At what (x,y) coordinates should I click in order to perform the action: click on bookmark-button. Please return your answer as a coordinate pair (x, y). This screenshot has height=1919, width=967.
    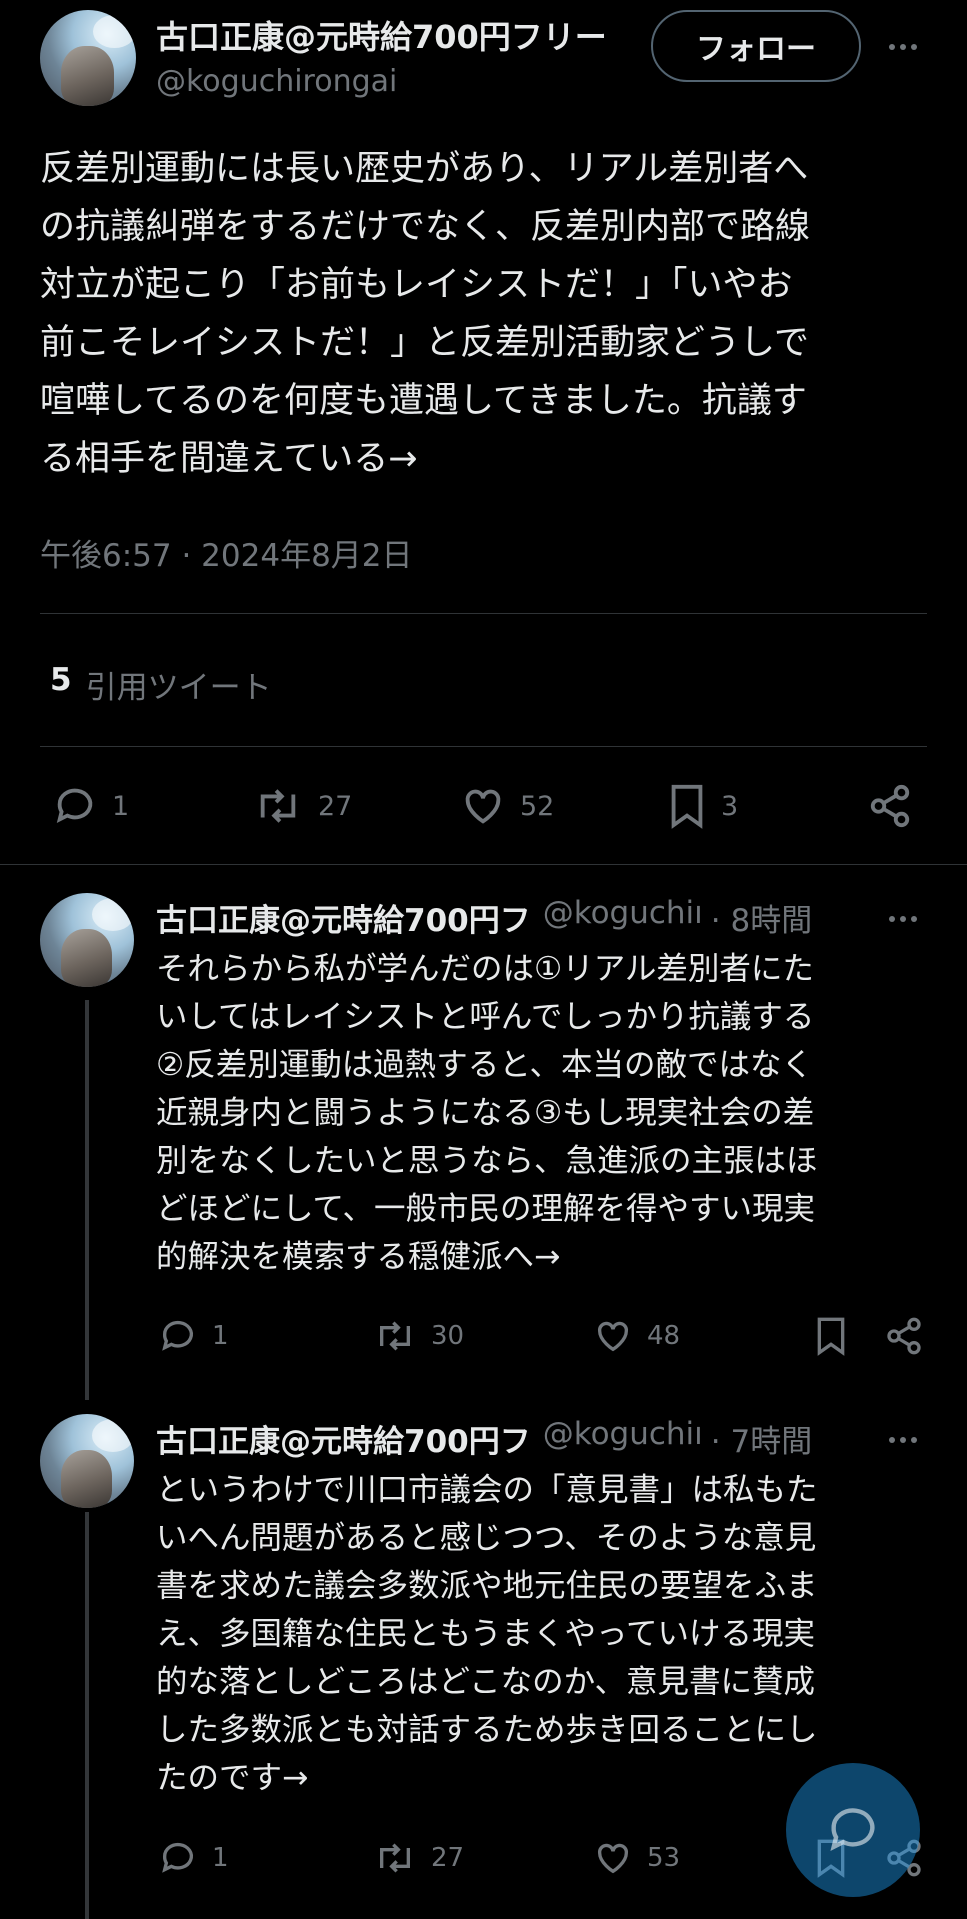
    Looking at the image, I should click on (831, 1336).